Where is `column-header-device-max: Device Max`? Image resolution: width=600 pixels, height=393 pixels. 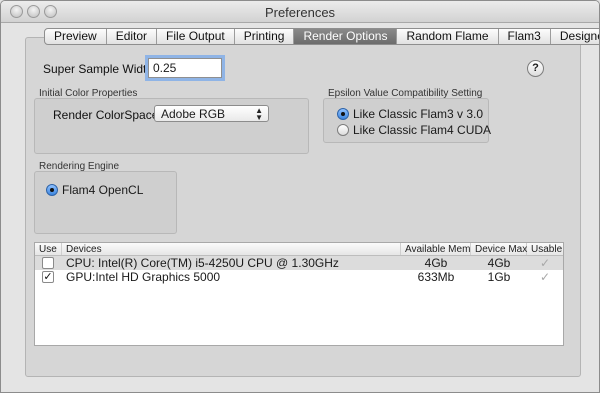
column-header-device-max: Device Max is located at coordinates (499, 249).